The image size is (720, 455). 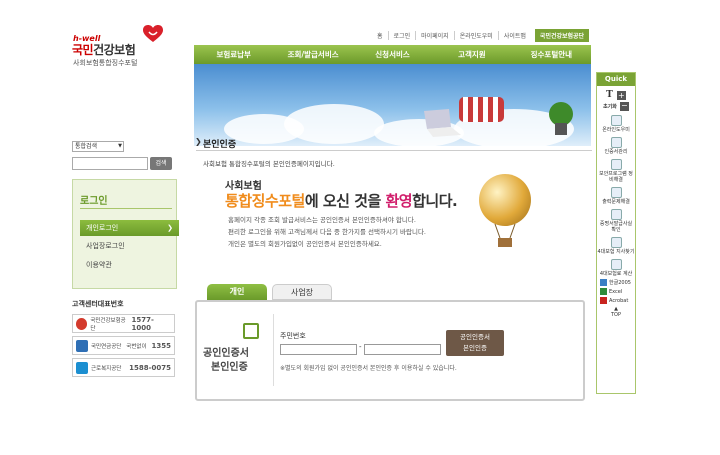 What do you see at coordinates (616, 130) in the screenshot?
I see `quick-helper-label: 온라인도우미` at bounding box center [616, 130].